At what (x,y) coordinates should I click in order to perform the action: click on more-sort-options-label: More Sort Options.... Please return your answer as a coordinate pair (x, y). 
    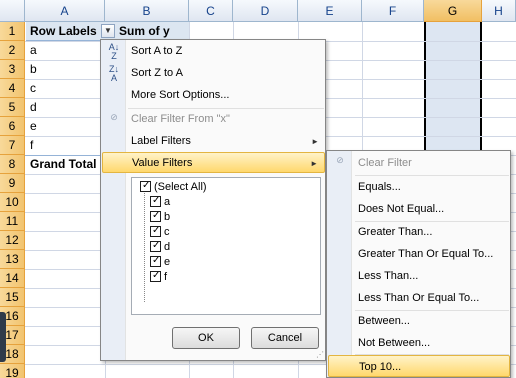
    Looking at the image, I should click on (180, 95).